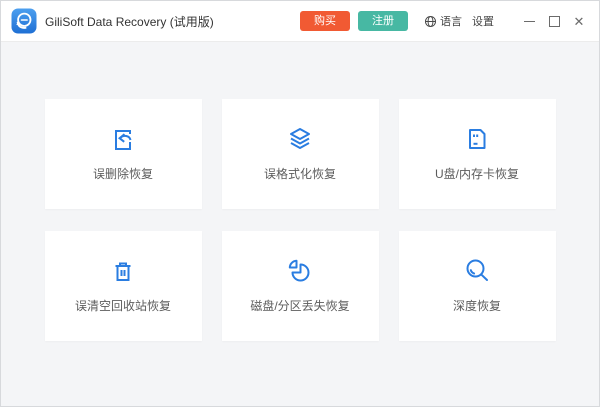 Image resolution: width=600 pixels, height=407 pixels. I want to click on card-label: U盘/内存卡恢复, so click(476, 174).